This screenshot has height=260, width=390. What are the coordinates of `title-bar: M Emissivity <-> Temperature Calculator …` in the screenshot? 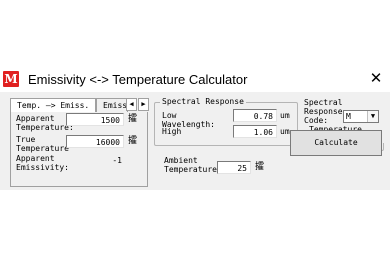 It's located at (195, 80).